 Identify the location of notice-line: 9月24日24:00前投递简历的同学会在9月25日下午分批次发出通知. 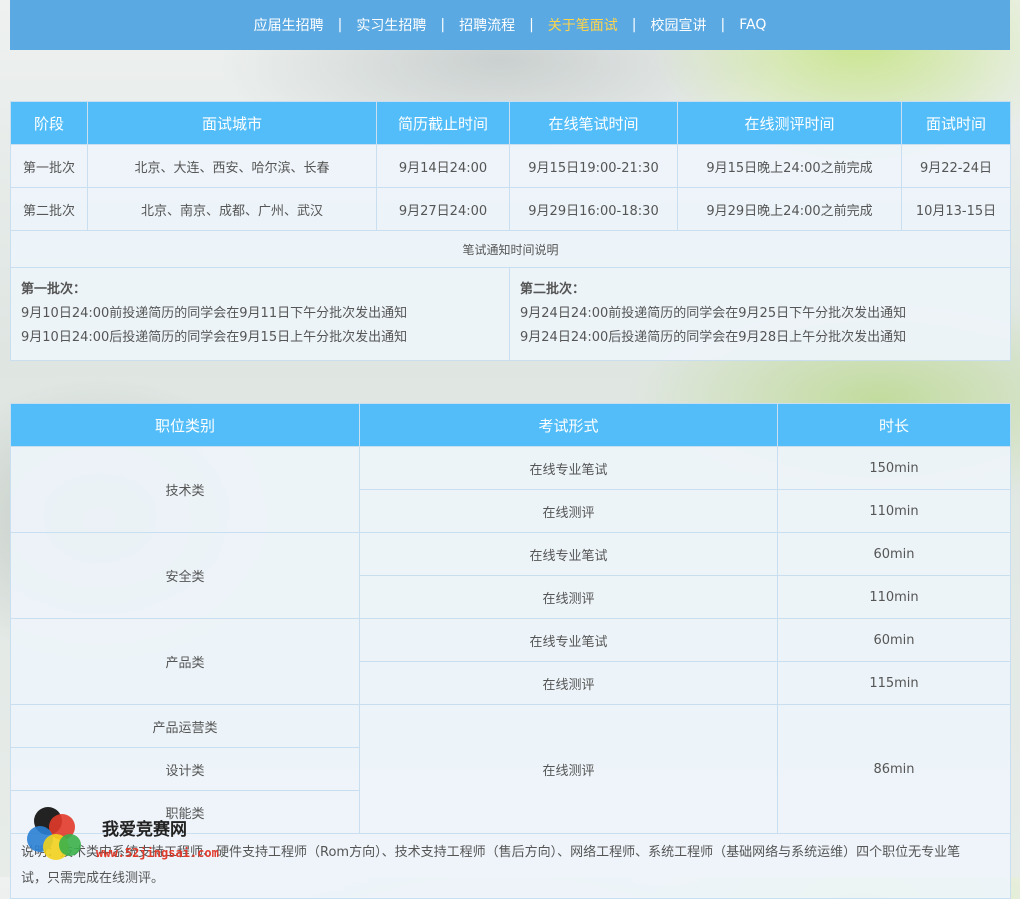
(713, 313).